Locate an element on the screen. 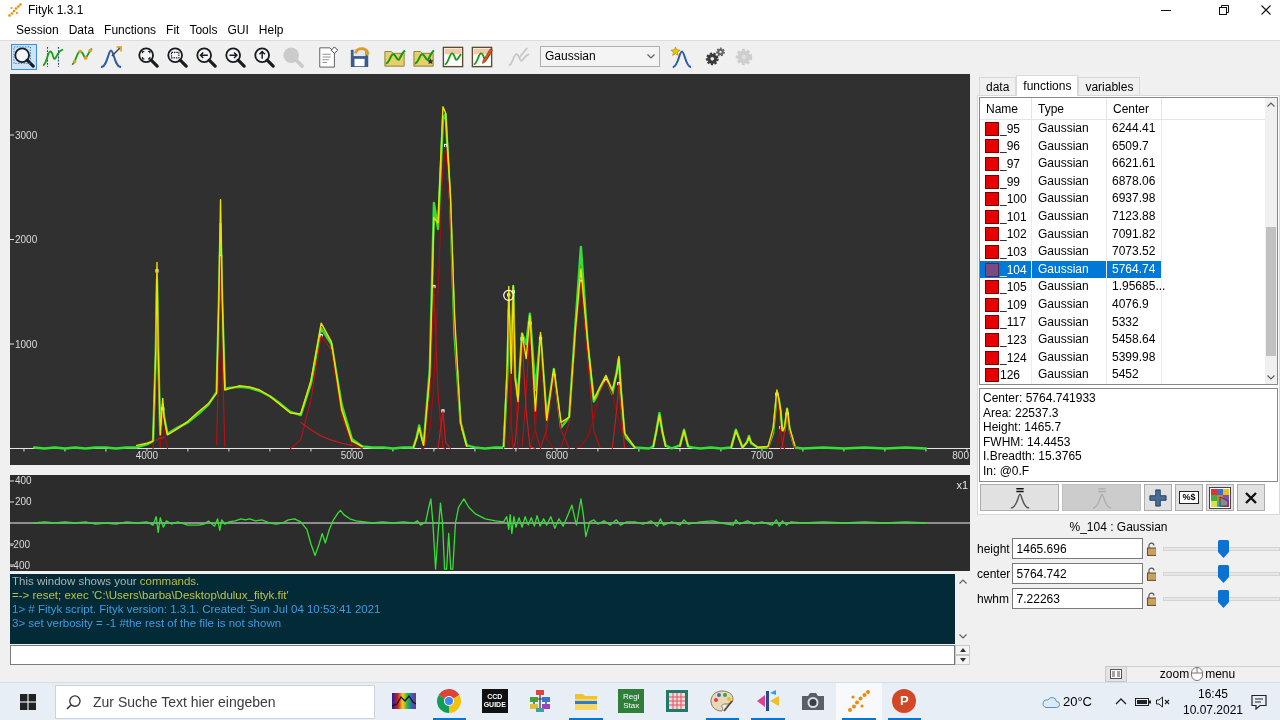 Image resolution: width=1280 pixels, height=720 pixels. axis-label: 5000 is located at coordinates (352, 455).